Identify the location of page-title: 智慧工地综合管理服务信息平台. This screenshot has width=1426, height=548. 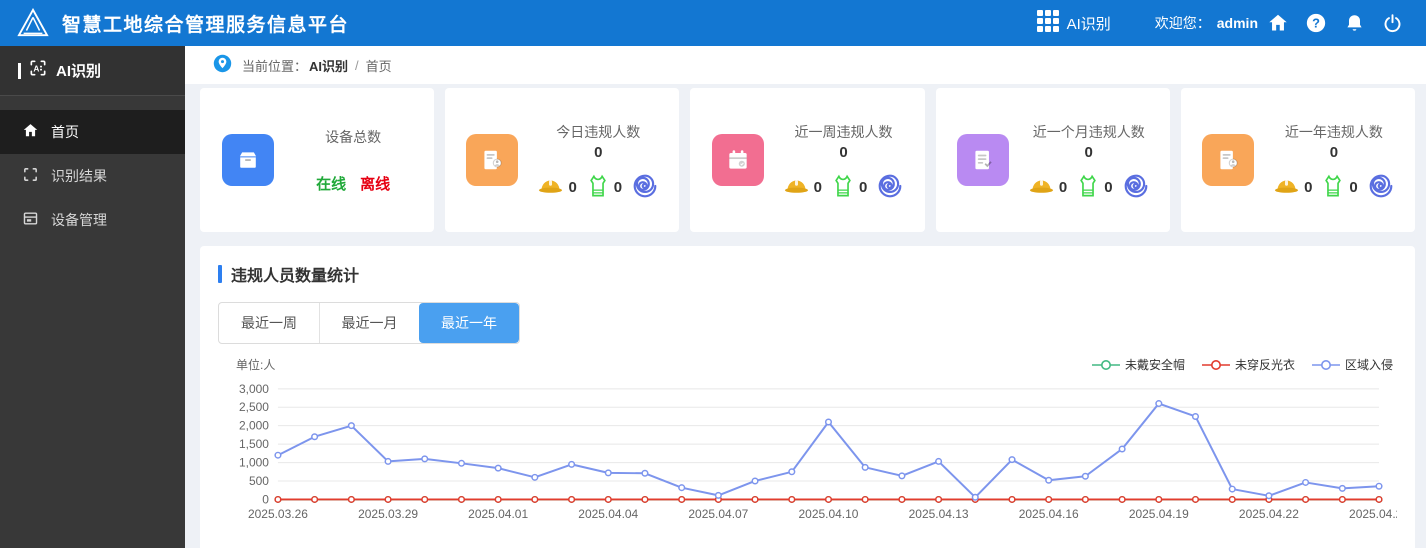
(206, 25).